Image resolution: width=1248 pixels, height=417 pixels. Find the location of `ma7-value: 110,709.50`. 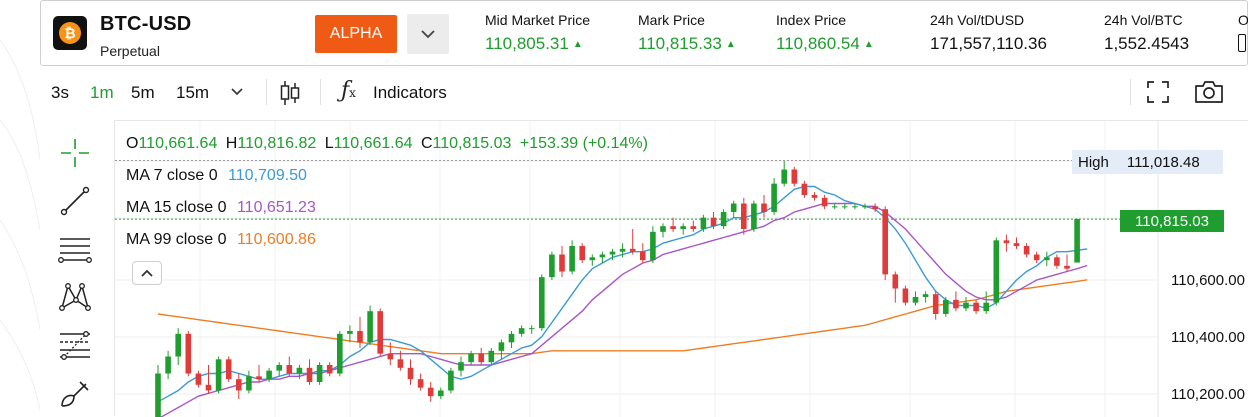

ma7-value: 110,709.50 is located at coordinates (267, 175).